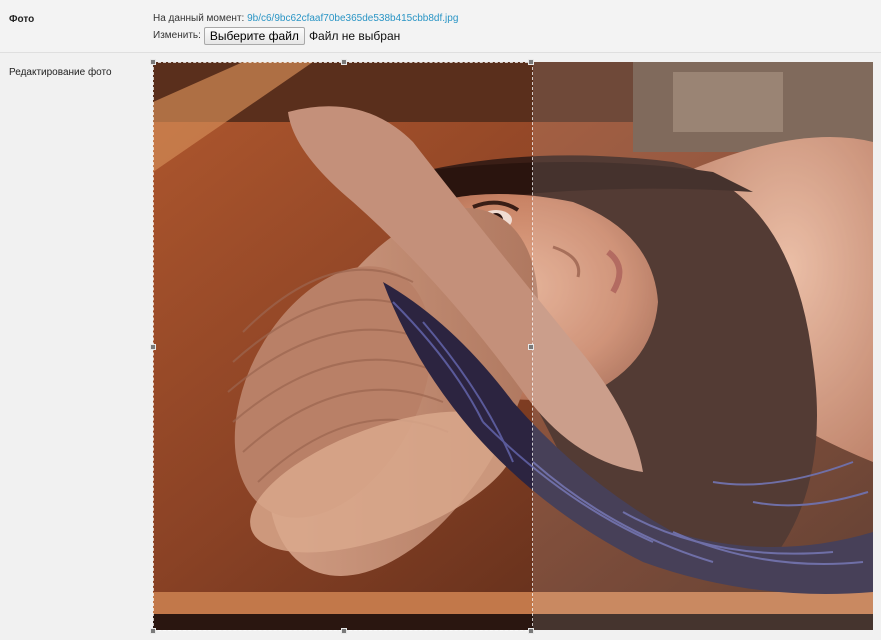 This screenshot has height=640, width=881. Describe the element at coordinates (531, 62) in the screenshot. I see `crop-handle-ne` at that location.